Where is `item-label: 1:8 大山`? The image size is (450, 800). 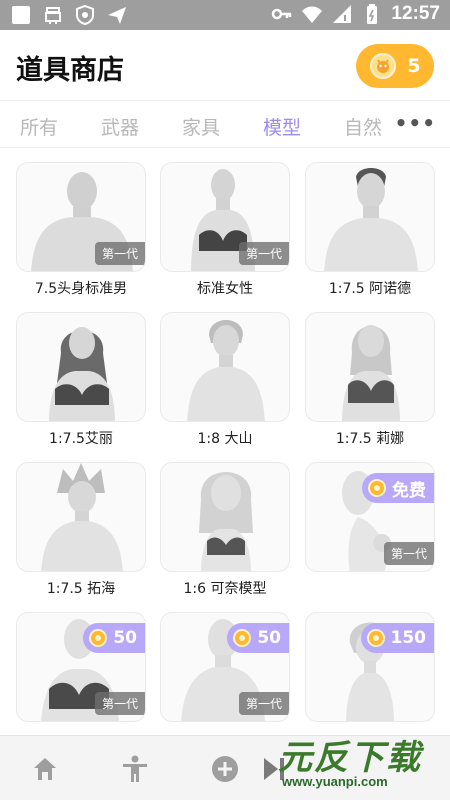
item-label: 1:8 大山 is located at coordinates (225, 439).